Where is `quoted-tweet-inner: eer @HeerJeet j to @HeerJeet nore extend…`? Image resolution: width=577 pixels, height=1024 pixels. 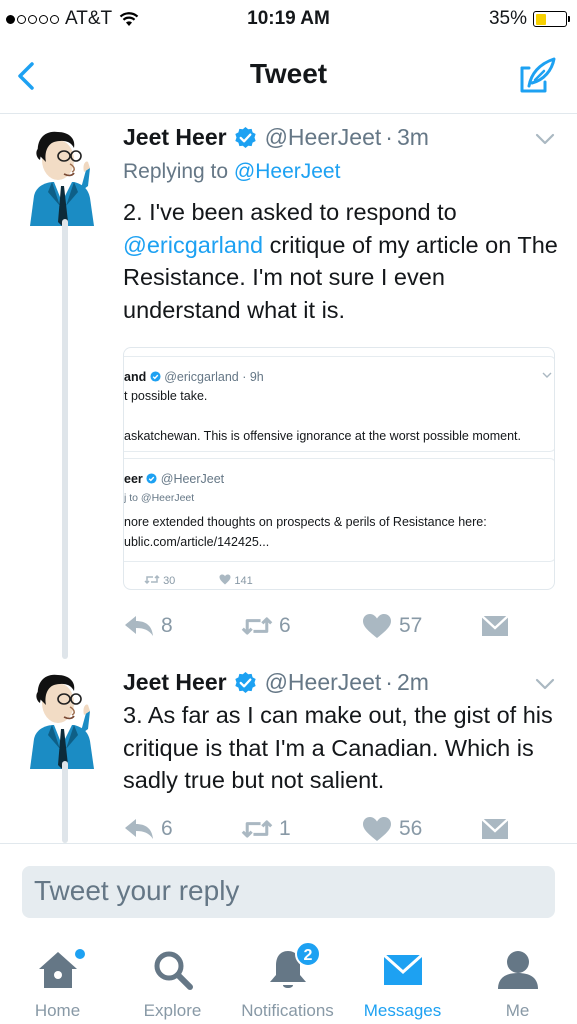
quoted-tweet-inner: eer @HeerJeet j to @HeerJeet nore extend… is located at coordinates (339, 510).